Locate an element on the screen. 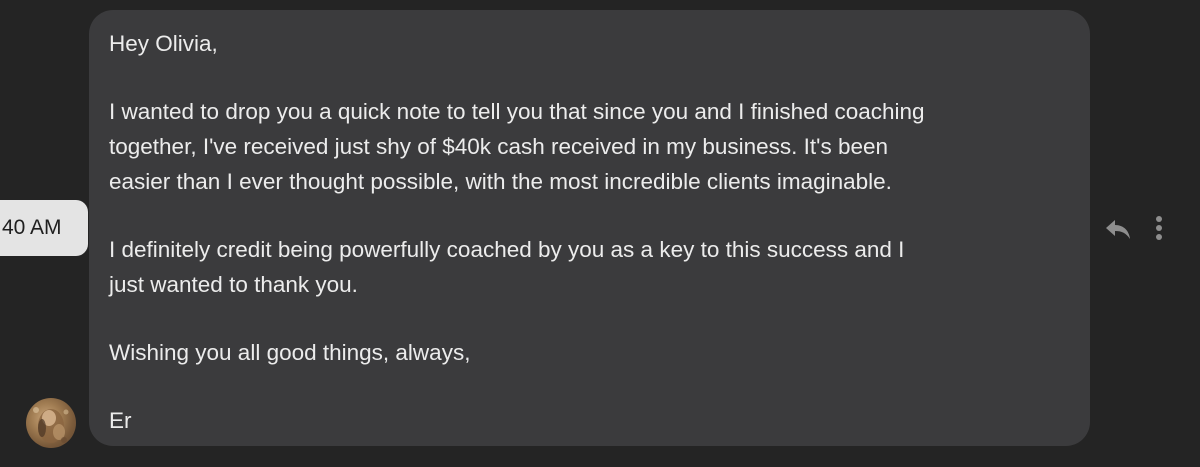  more-options-button is located at coordinates (1159, 228).